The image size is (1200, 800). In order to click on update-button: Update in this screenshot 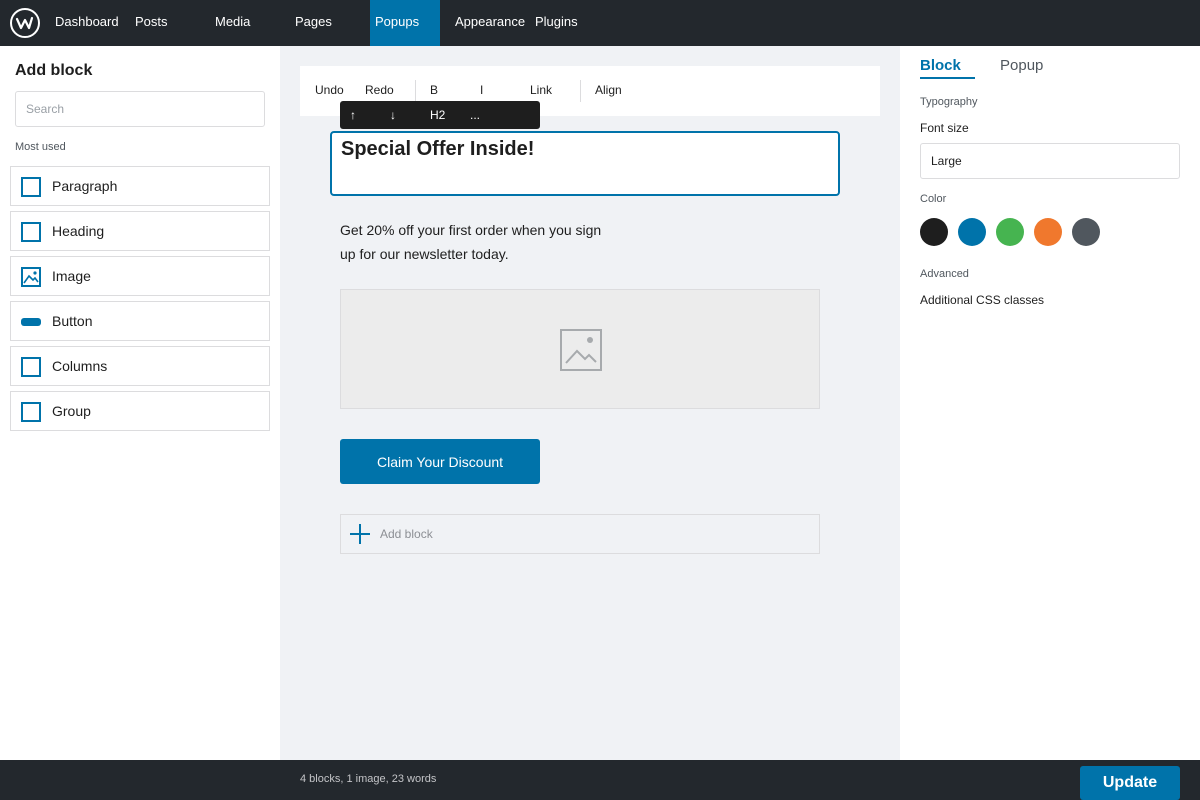, I will do `click(1130, 783)`.